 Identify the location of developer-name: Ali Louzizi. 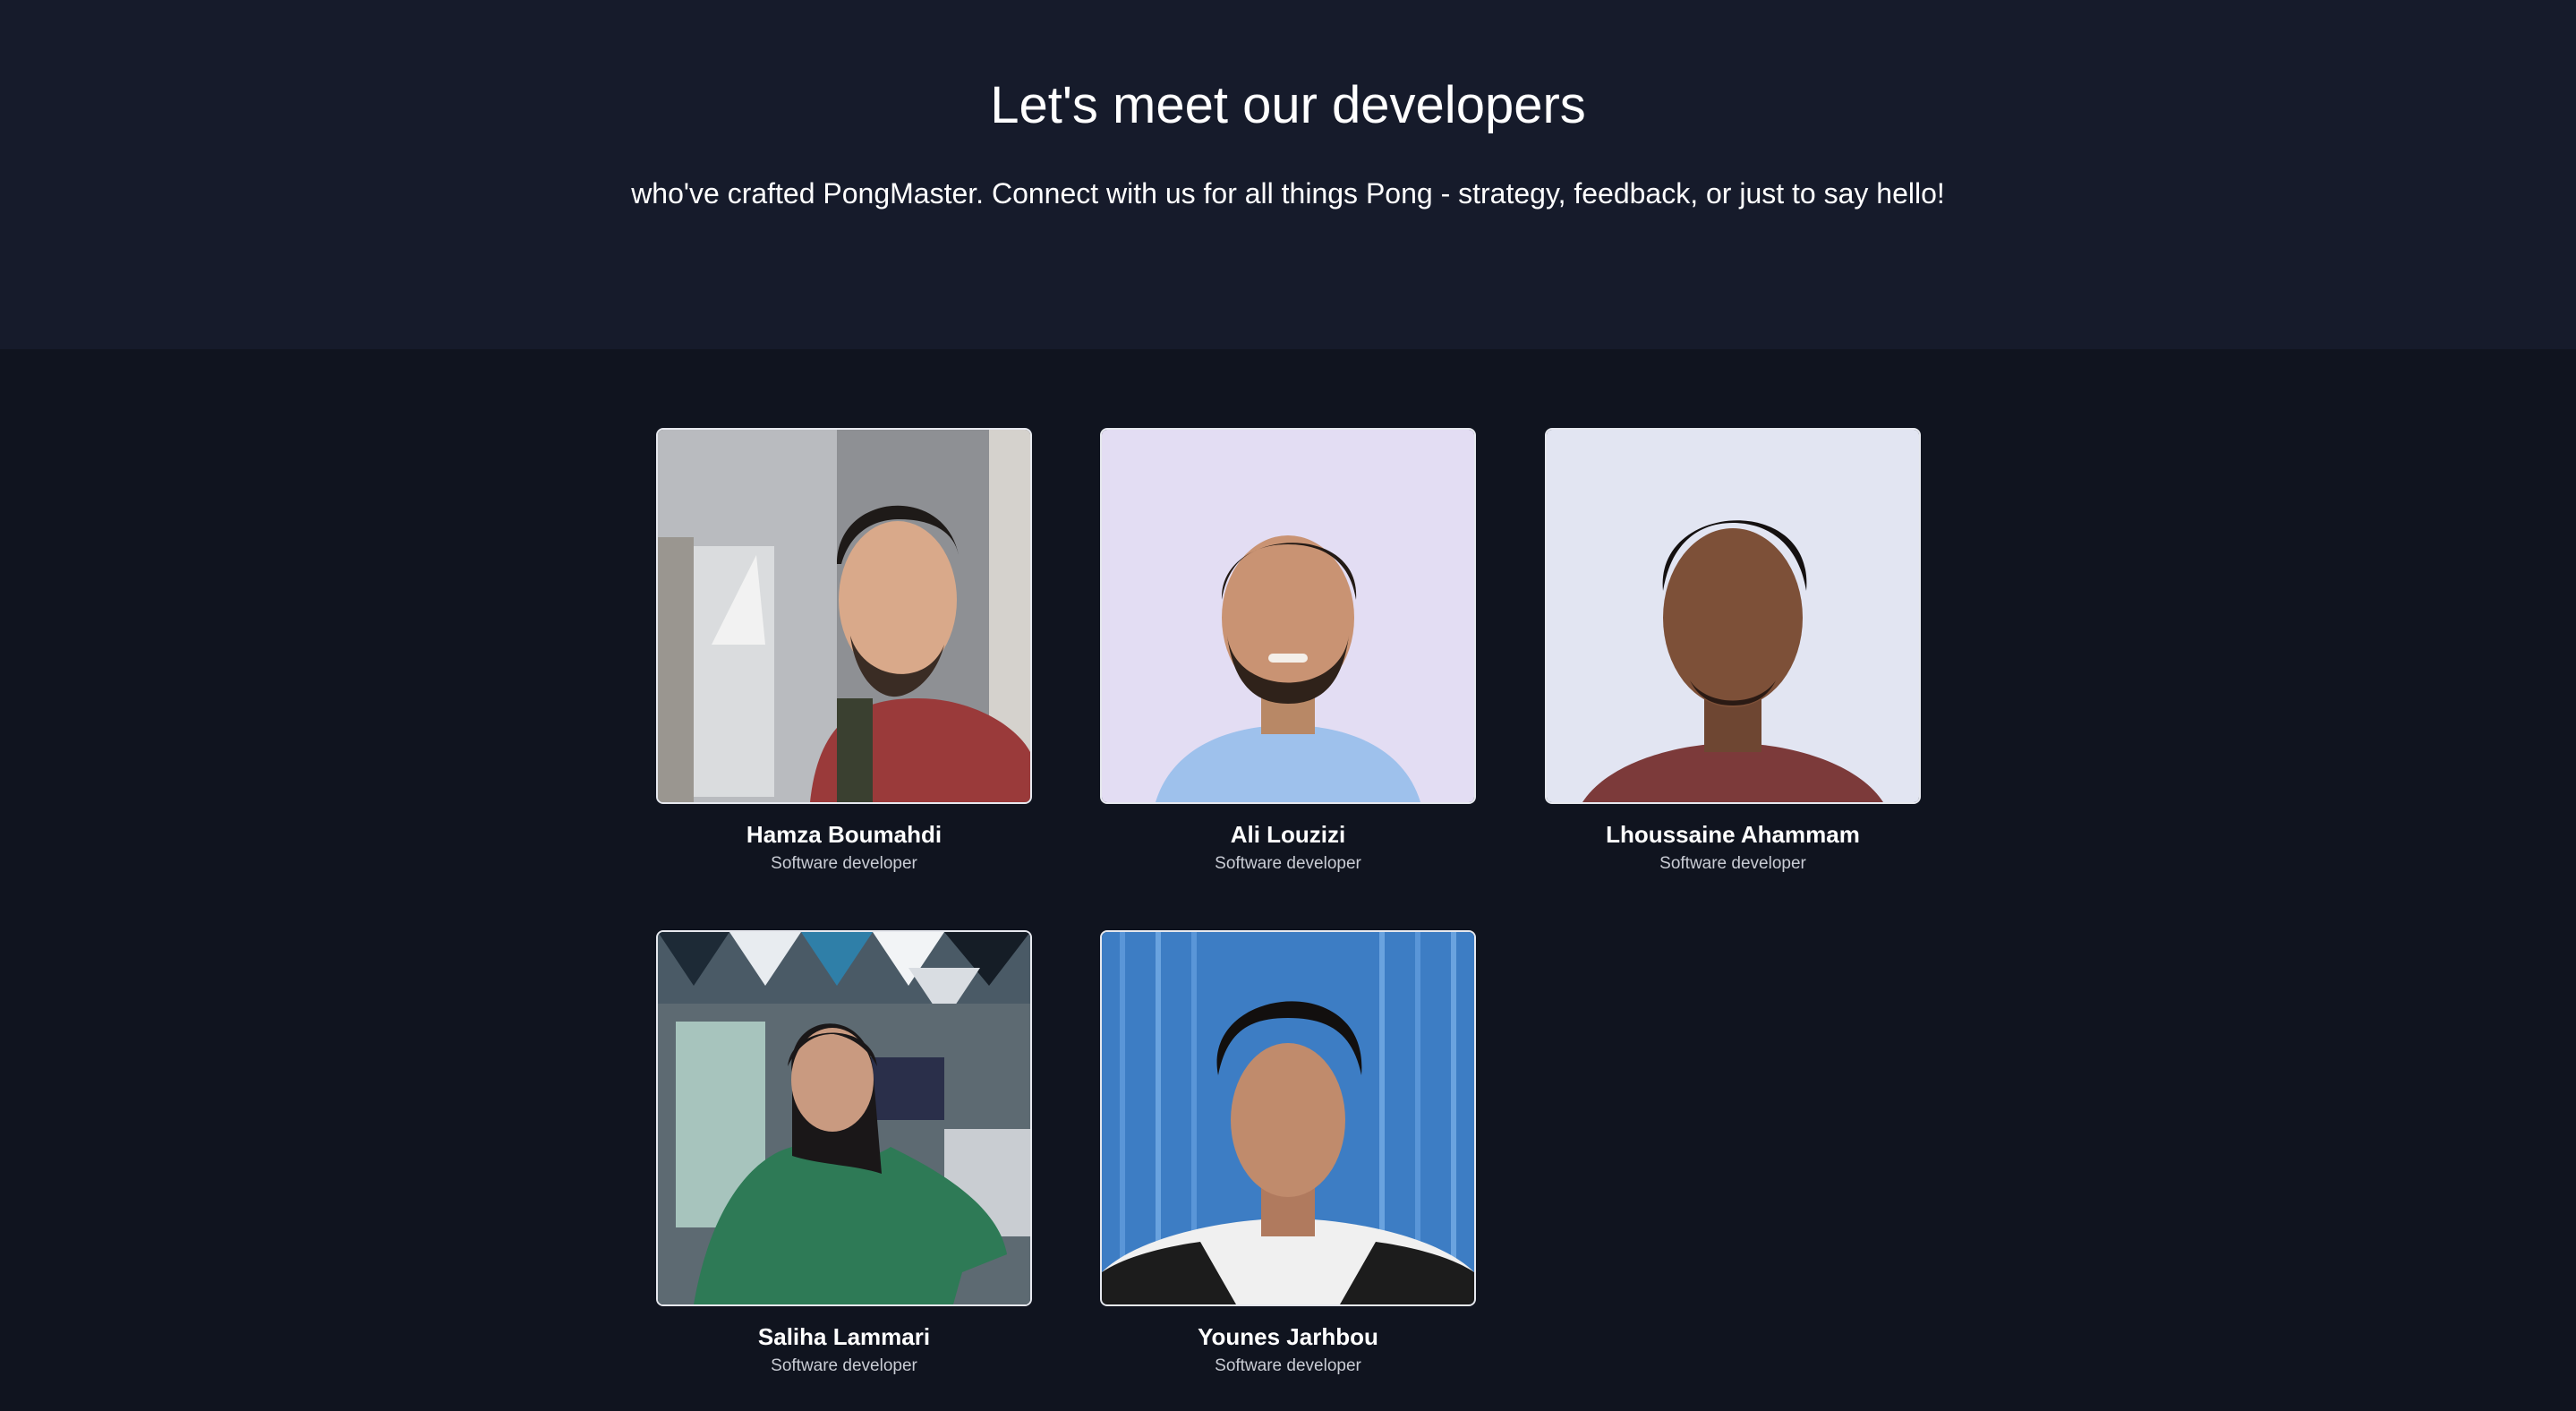
(1288, 834).